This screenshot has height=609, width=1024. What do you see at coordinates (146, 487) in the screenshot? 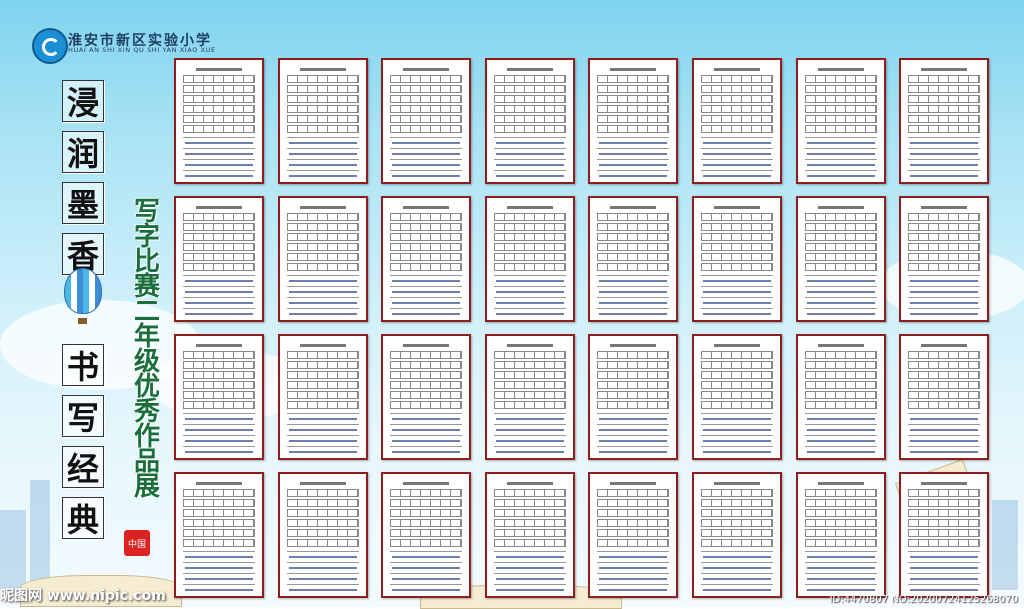
I see `subtitle-char: 展` at bounding box center [146, 487].